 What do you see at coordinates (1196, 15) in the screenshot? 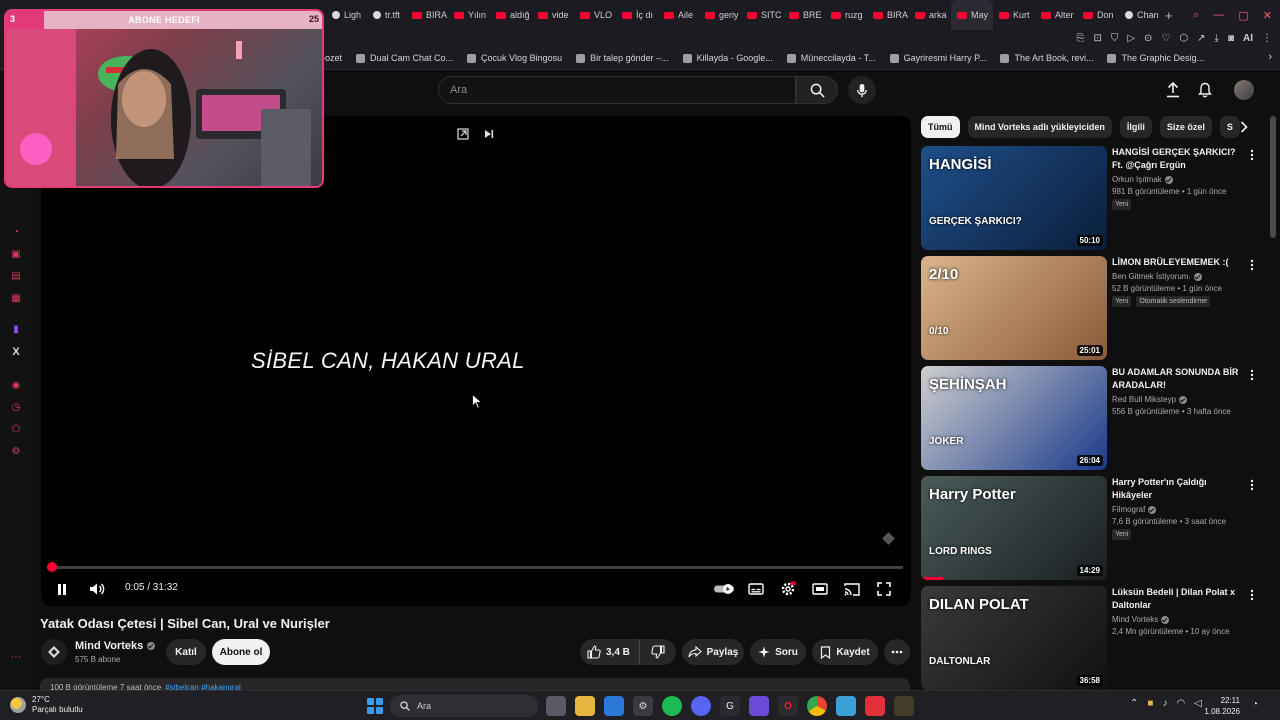
I see `search-tabs-icon: ⌕` at bounding box center [1196, 15].